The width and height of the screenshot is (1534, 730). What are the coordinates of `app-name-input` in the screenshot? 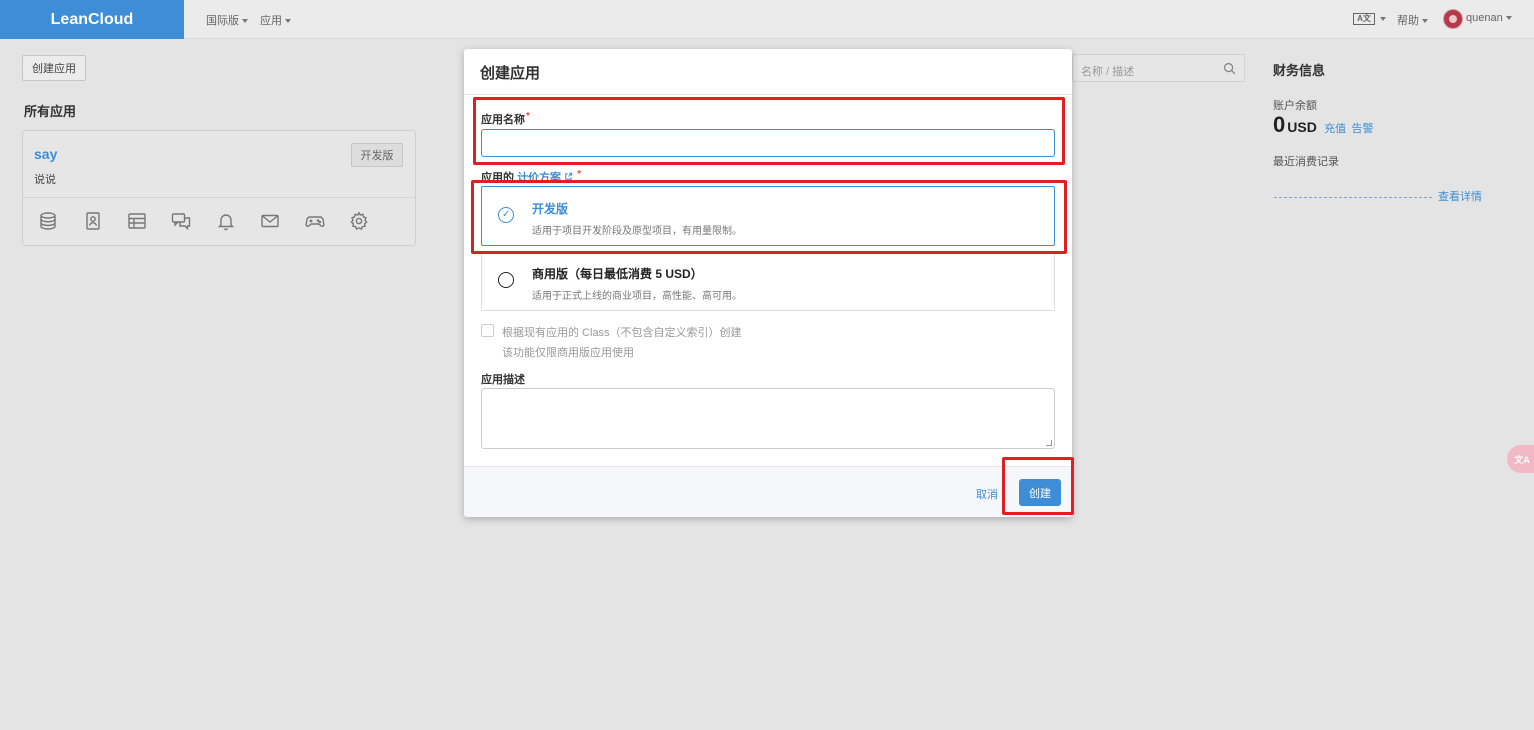 It's located at (768, 143).